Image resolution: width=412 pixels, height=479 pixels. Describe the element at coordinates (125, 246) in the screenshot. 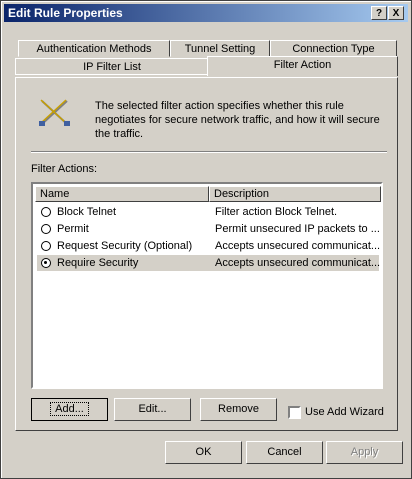

I see `item-name: Request Security (Optional)` at that location.